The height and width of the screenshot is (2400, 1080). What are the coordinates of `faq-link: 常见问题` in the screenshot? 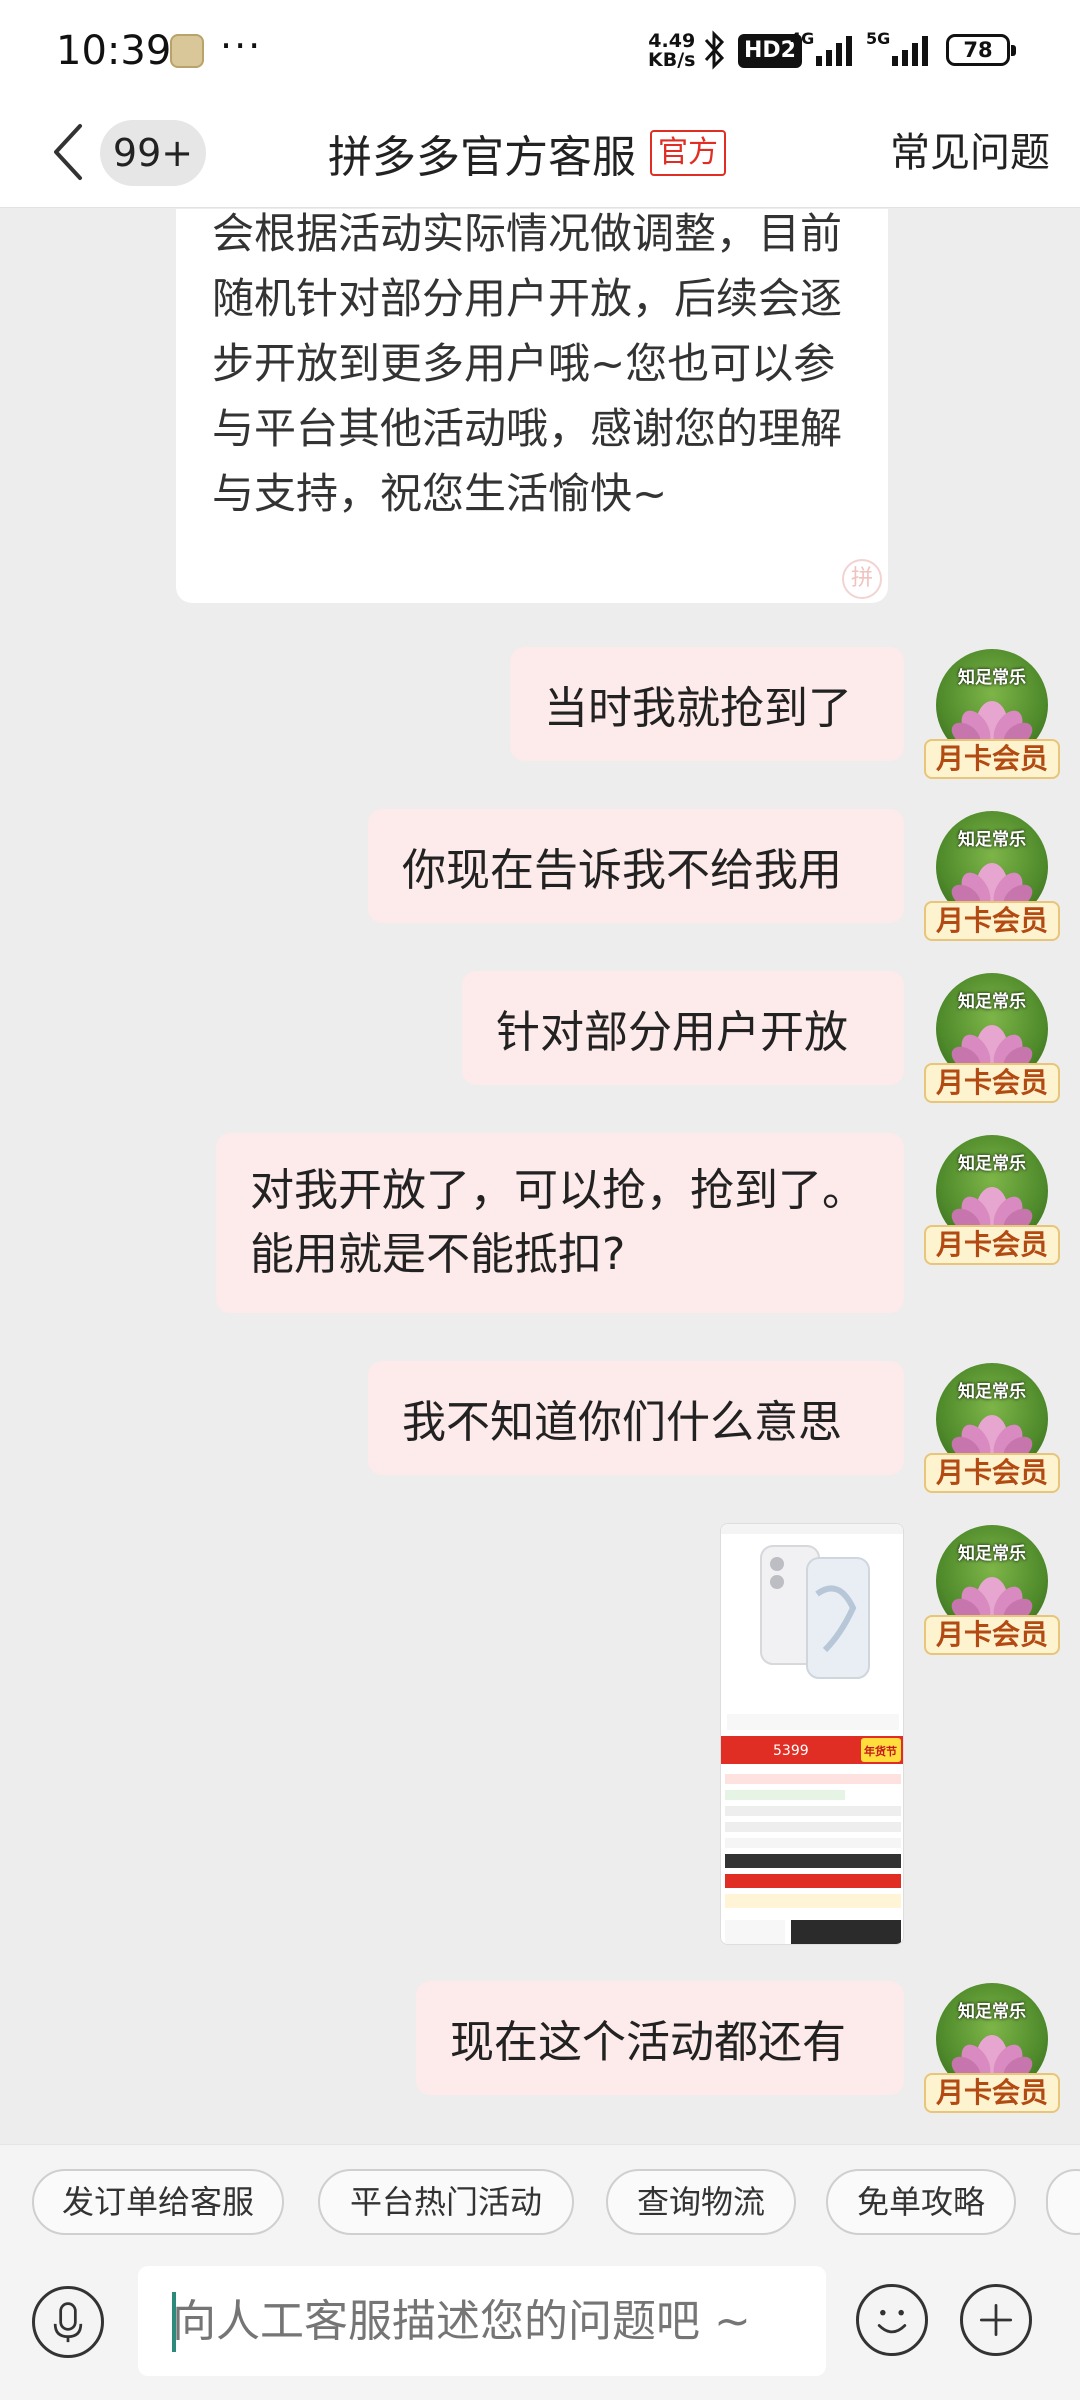 It's located at (970, 153).